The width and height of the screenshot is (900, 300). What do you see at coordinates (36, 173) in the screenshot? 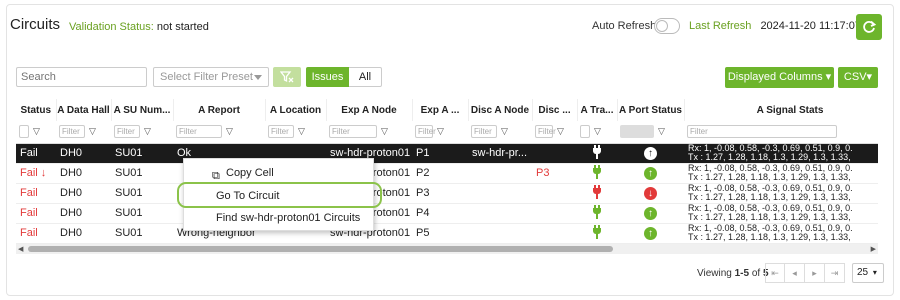
I see `status-cell: Fail ↓` at bounding box center [36, 173].